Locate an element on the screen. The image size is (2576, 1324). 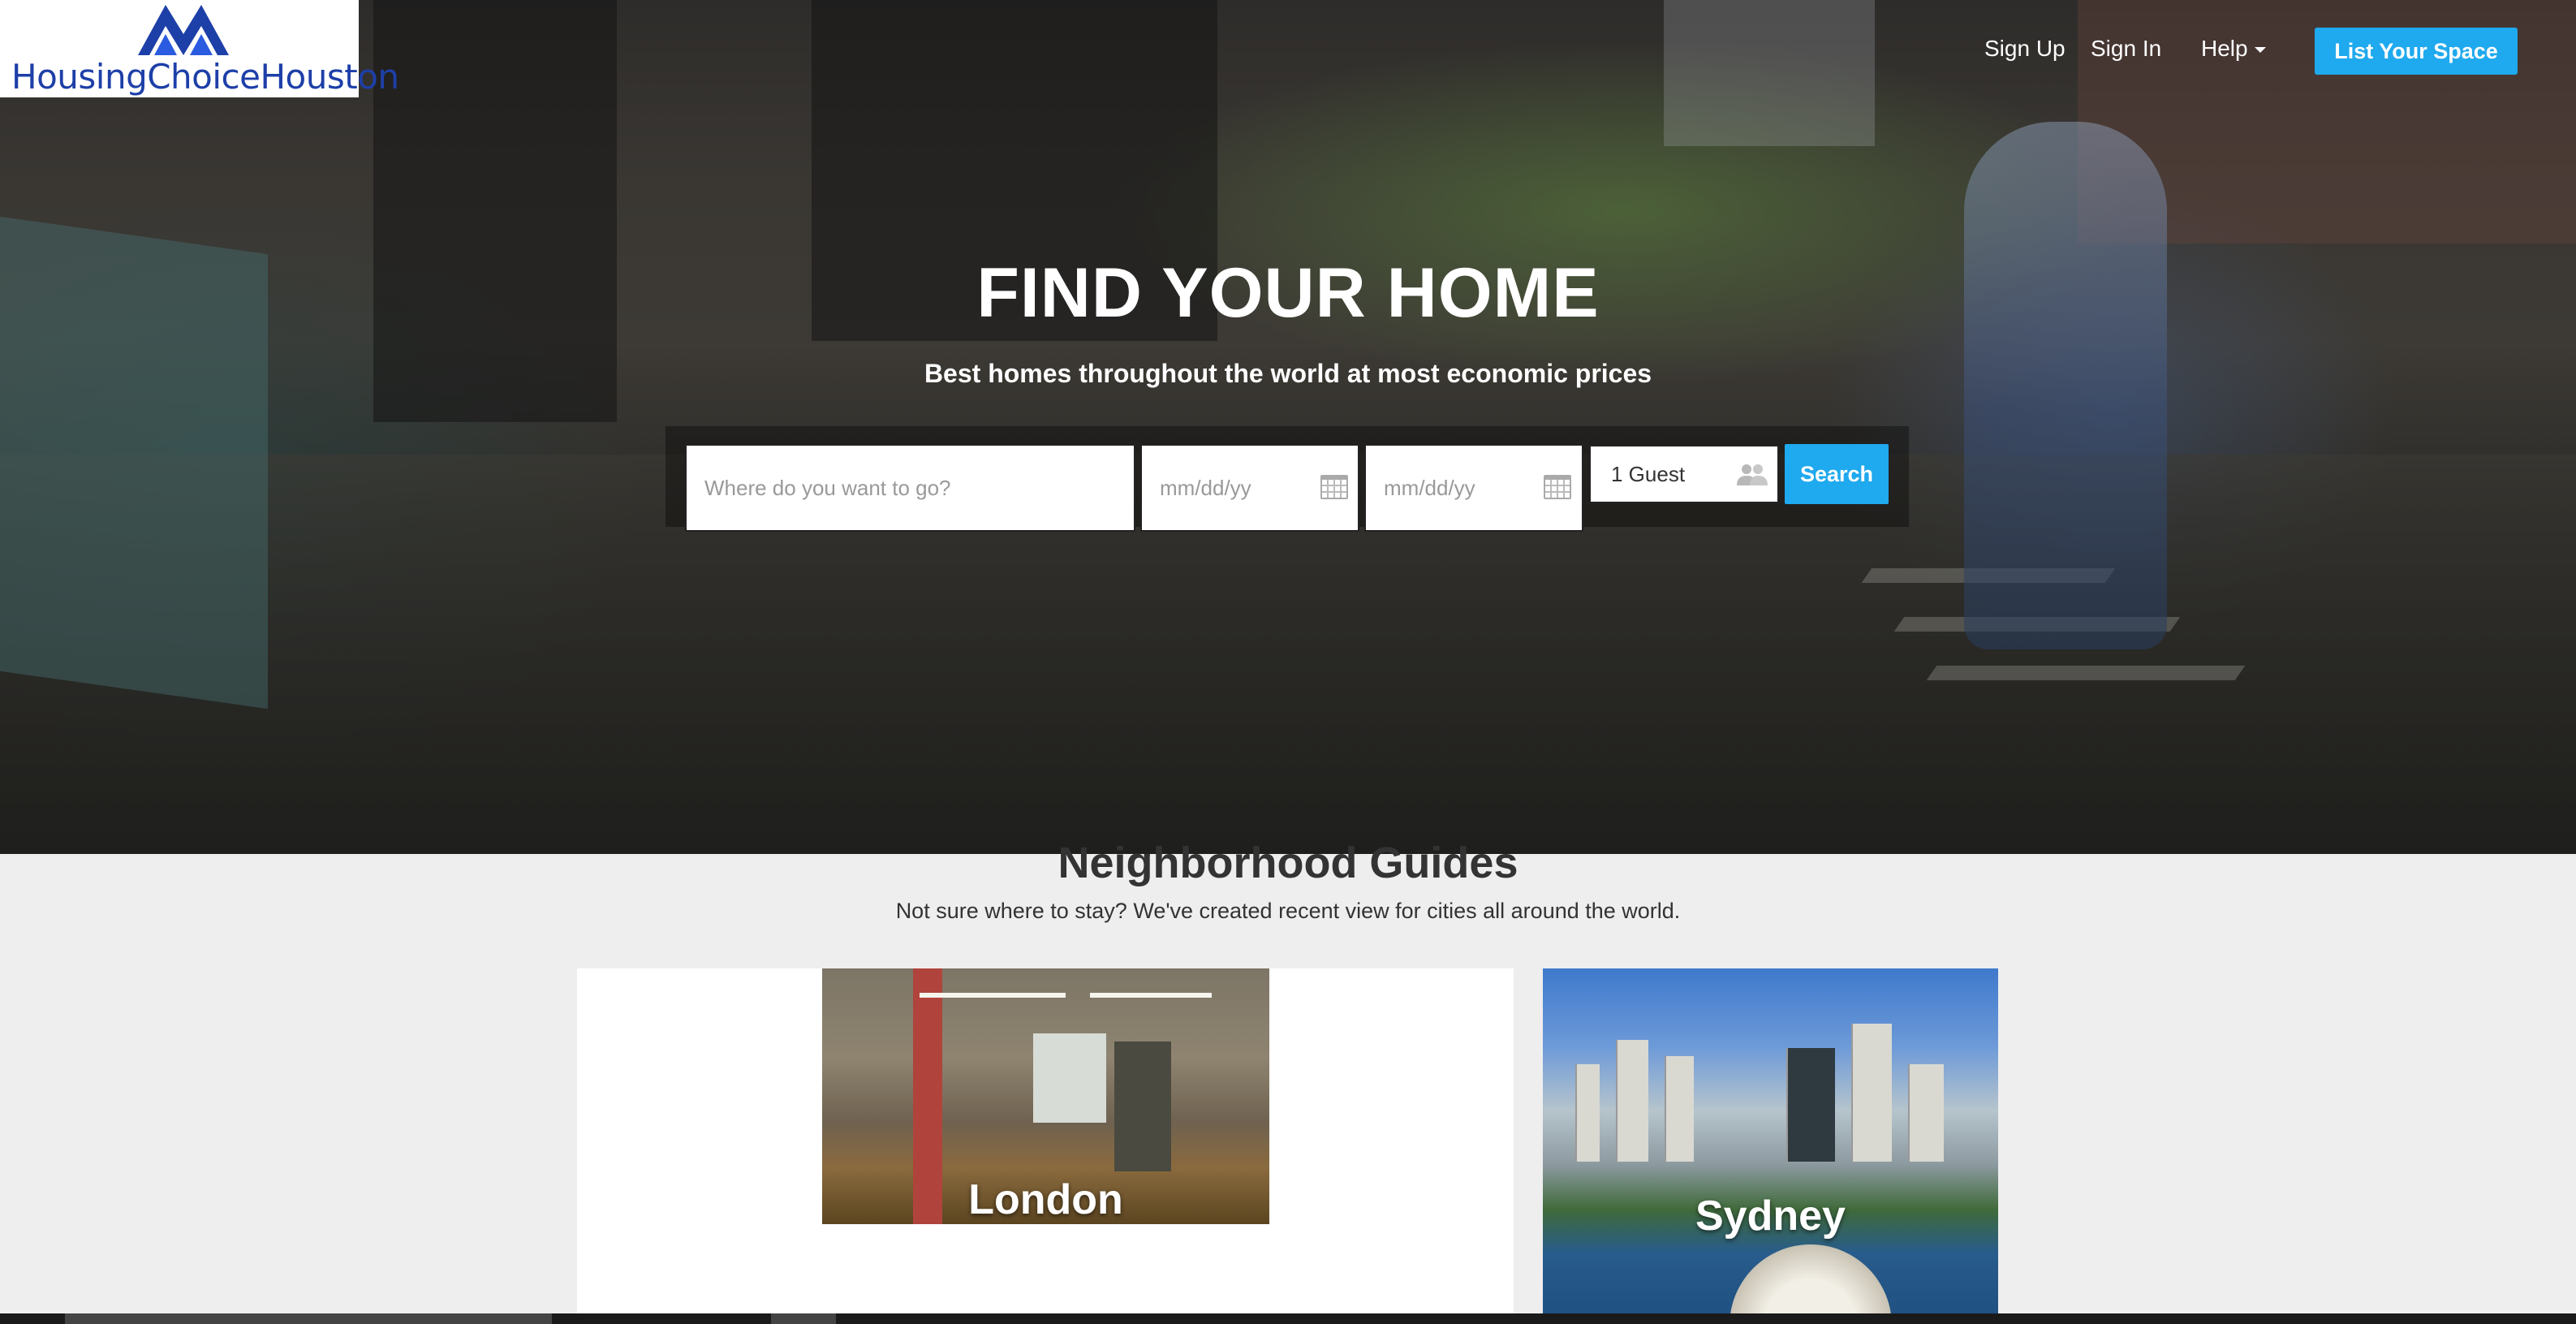
search-button: Search is located at coordinates (1837, 474).